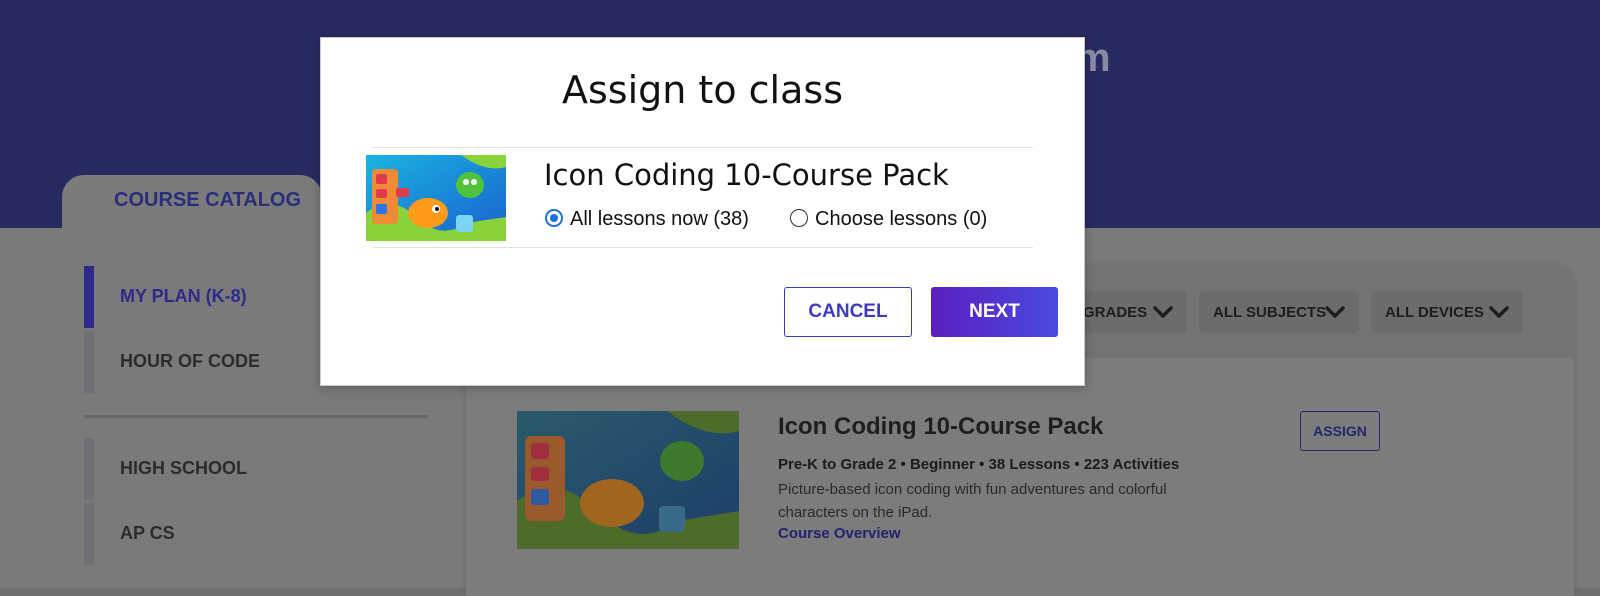 The width and height of the screenshot is (1600, 596). I want to click on tab-course-catalog: COURSE CATALOG, so click(192, 201).